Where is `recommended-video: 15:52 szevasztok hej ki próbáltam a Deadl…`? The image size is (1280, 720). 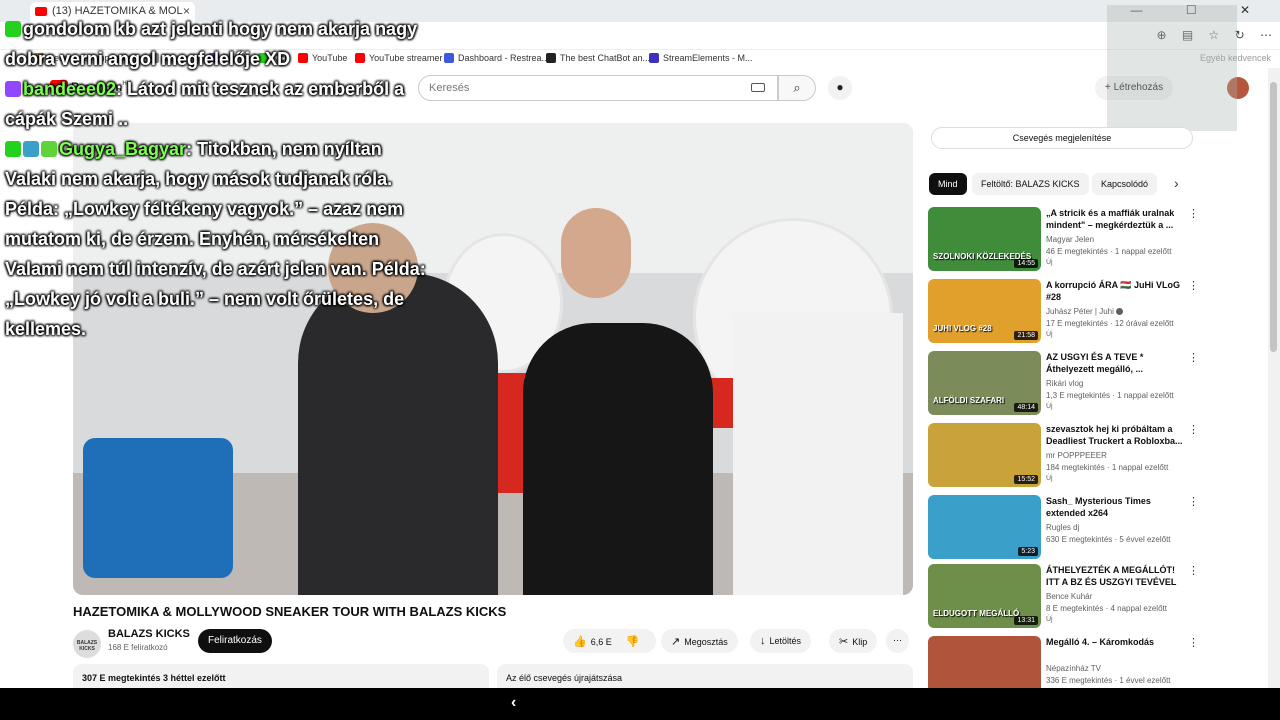 recommended-video: 15:52 szevasztok hej ki próbáltam a Deadl… is located at coordinates (1063, 455).